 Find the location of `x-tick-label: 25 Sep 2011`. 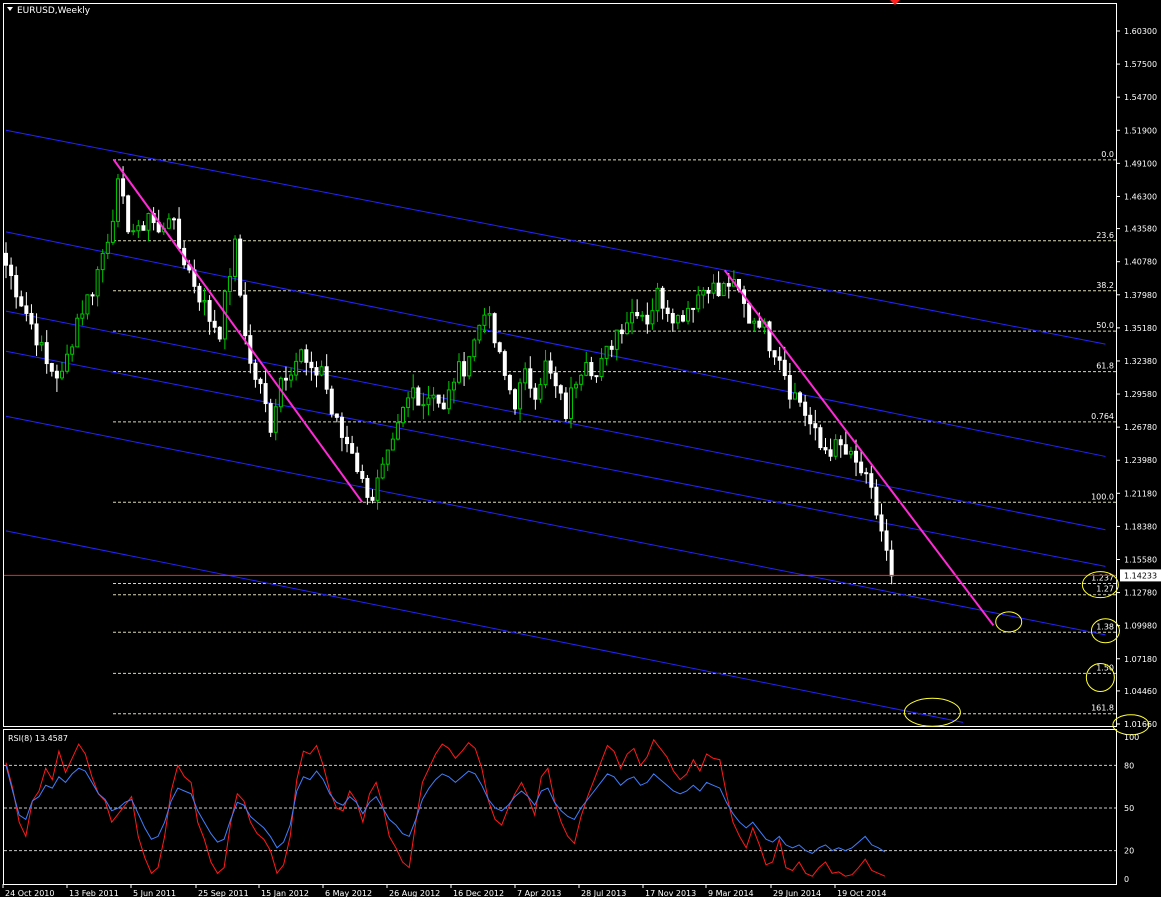

x-tick-label: 25 Sep 2011 is located at coordinates (223, 893).